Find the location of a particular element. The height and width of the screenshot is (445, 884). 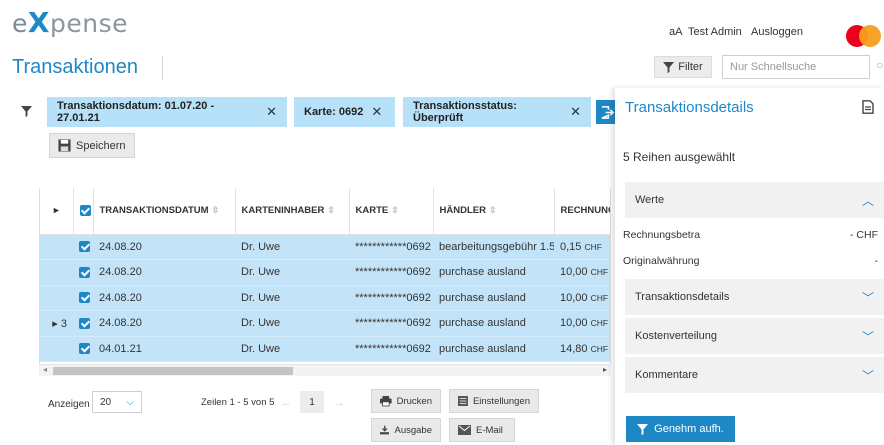

chevron-down-icon: ⌵ is located at coordinates (130, 402).